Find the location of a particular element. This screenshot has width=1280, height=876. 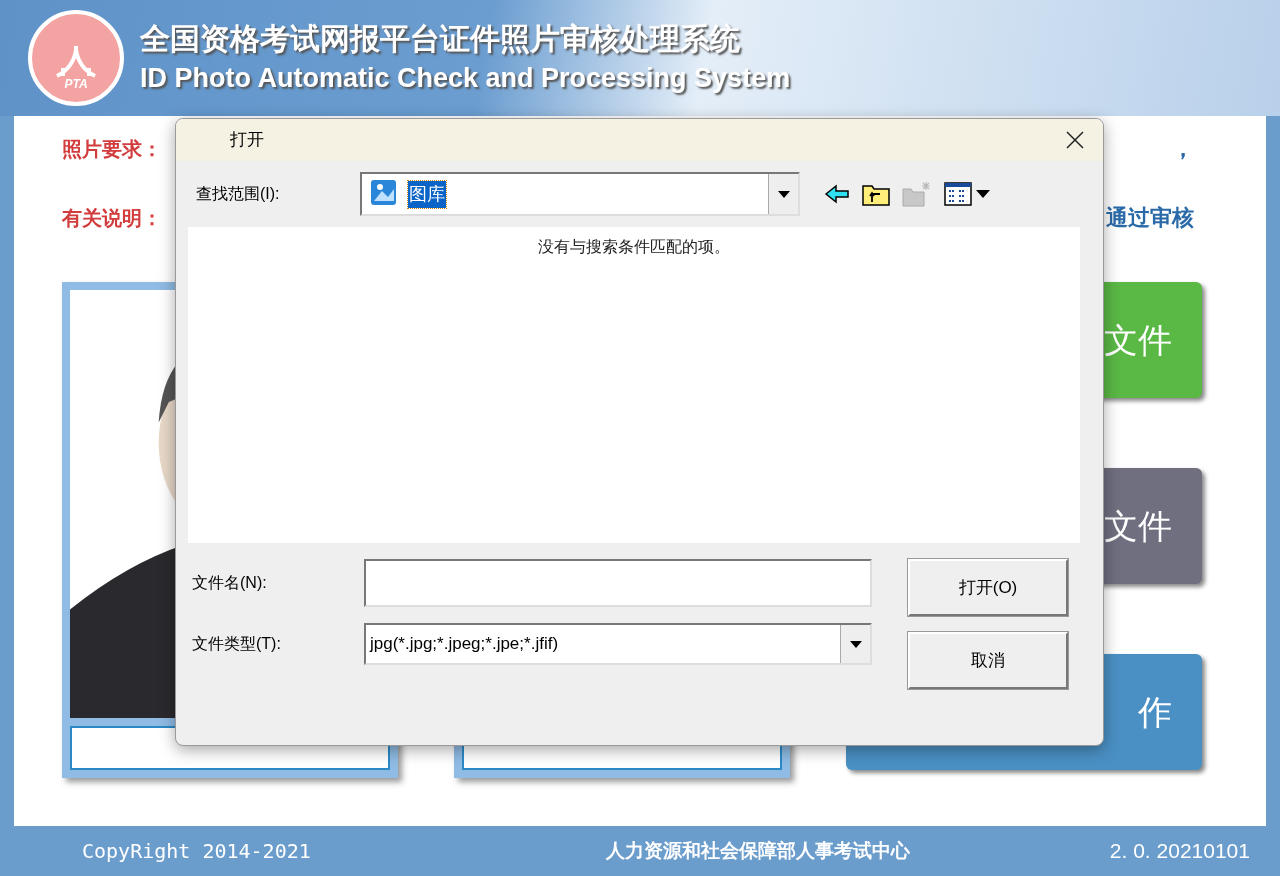

look-in-dropdown: 图库 is located at coordinates (580, 194).